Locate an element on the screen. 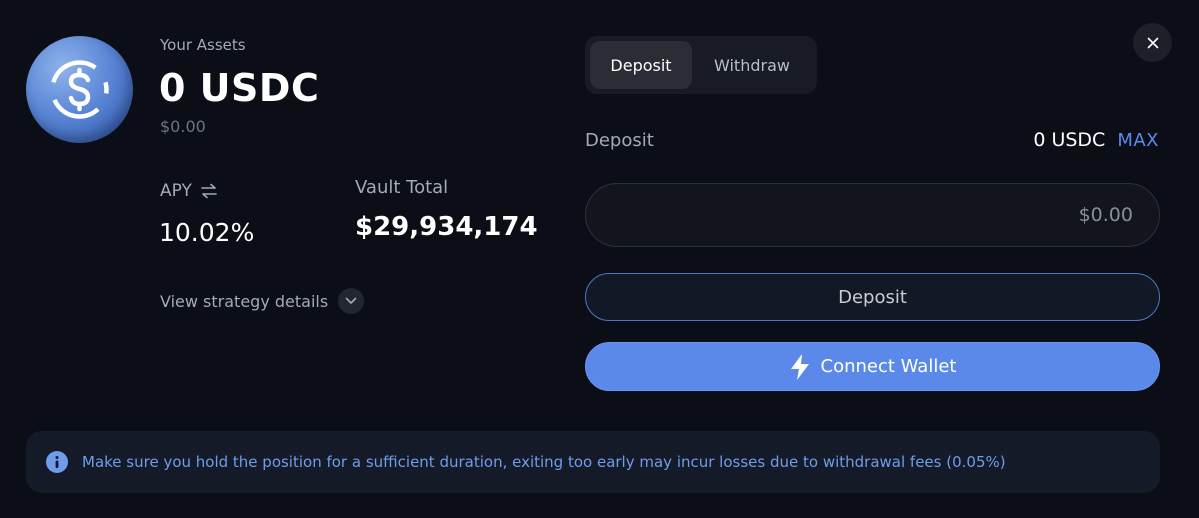 The height and width of the screenshot is (518, 1199). connect-wallet-button: Connect Wallet is located at coordinates (872, 366).